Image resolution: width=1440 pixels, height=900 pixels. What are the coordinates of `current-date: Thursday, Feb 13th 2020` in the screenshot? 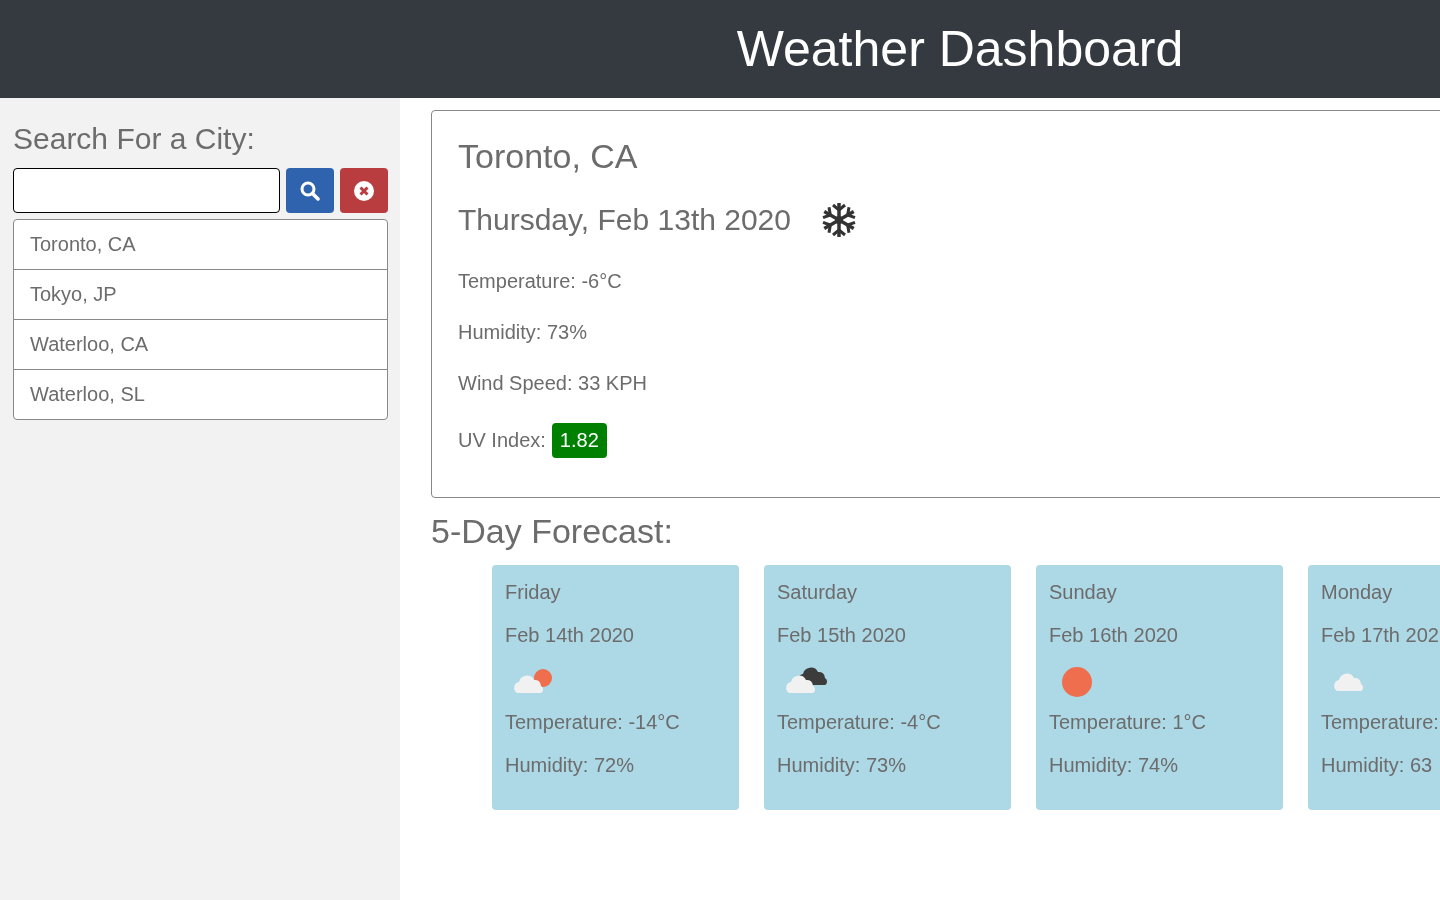 It's located at (624, 220).